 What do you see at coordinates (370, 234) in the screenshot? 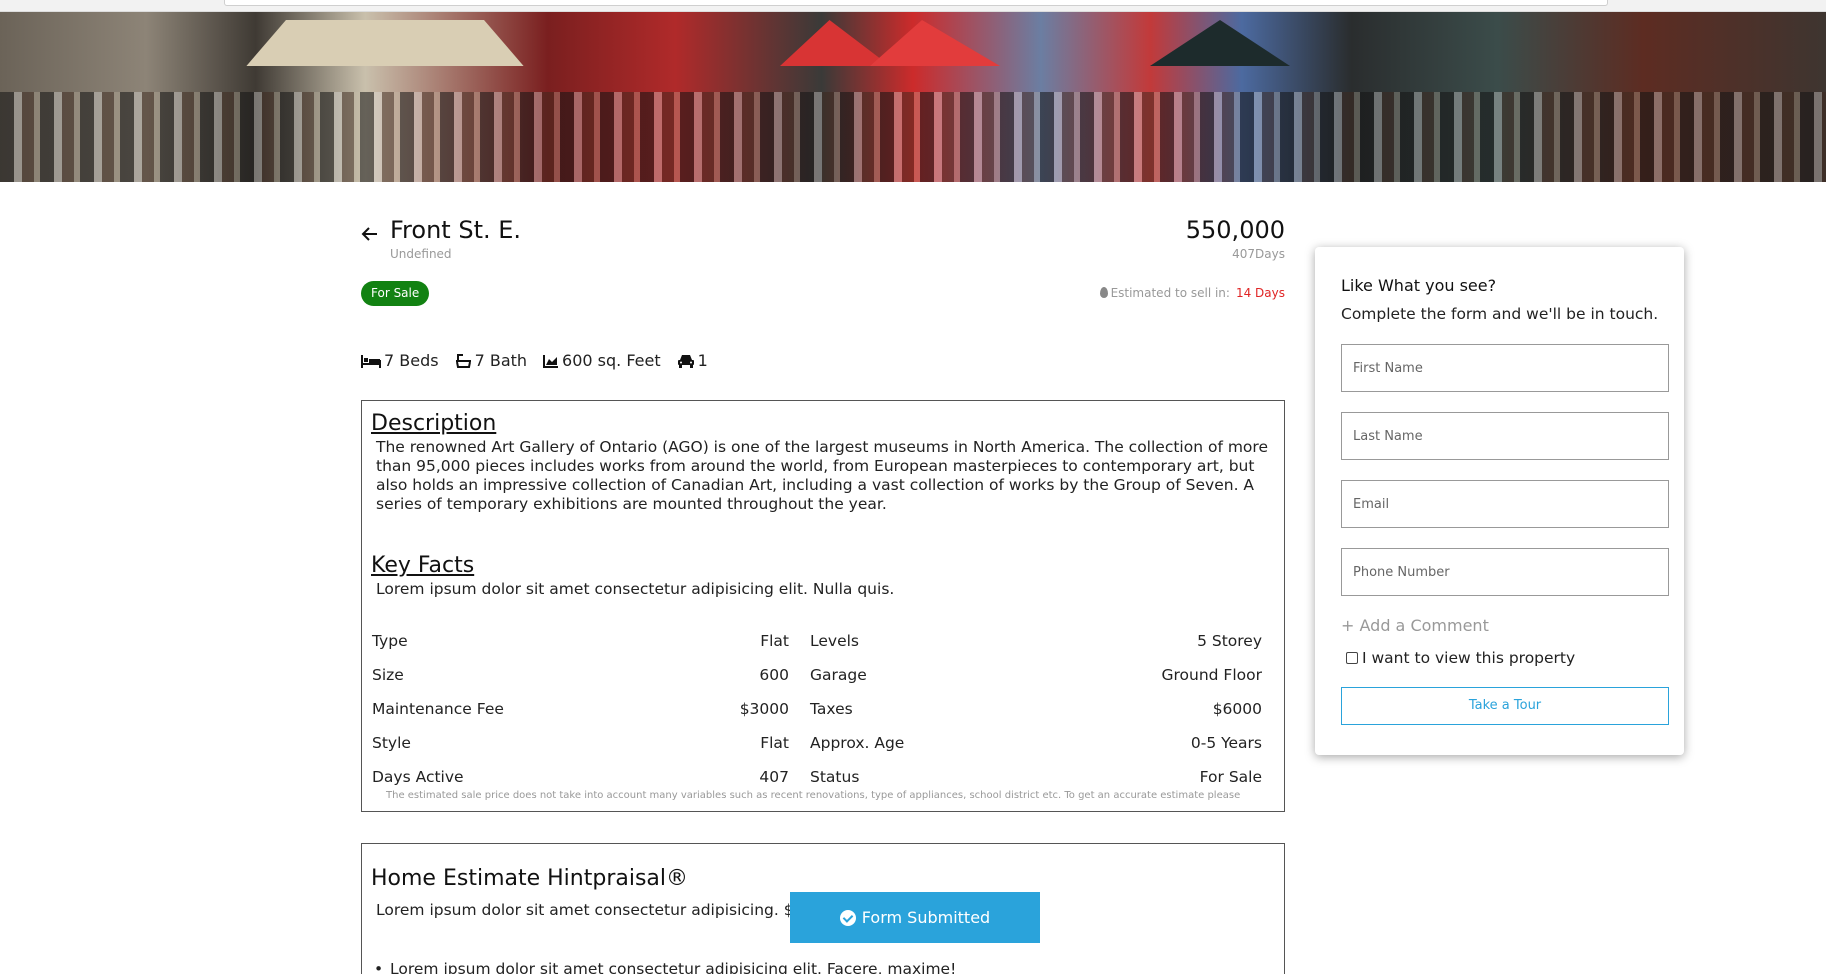
I see `back-arrow-icon` at bounding box center [370, 234].